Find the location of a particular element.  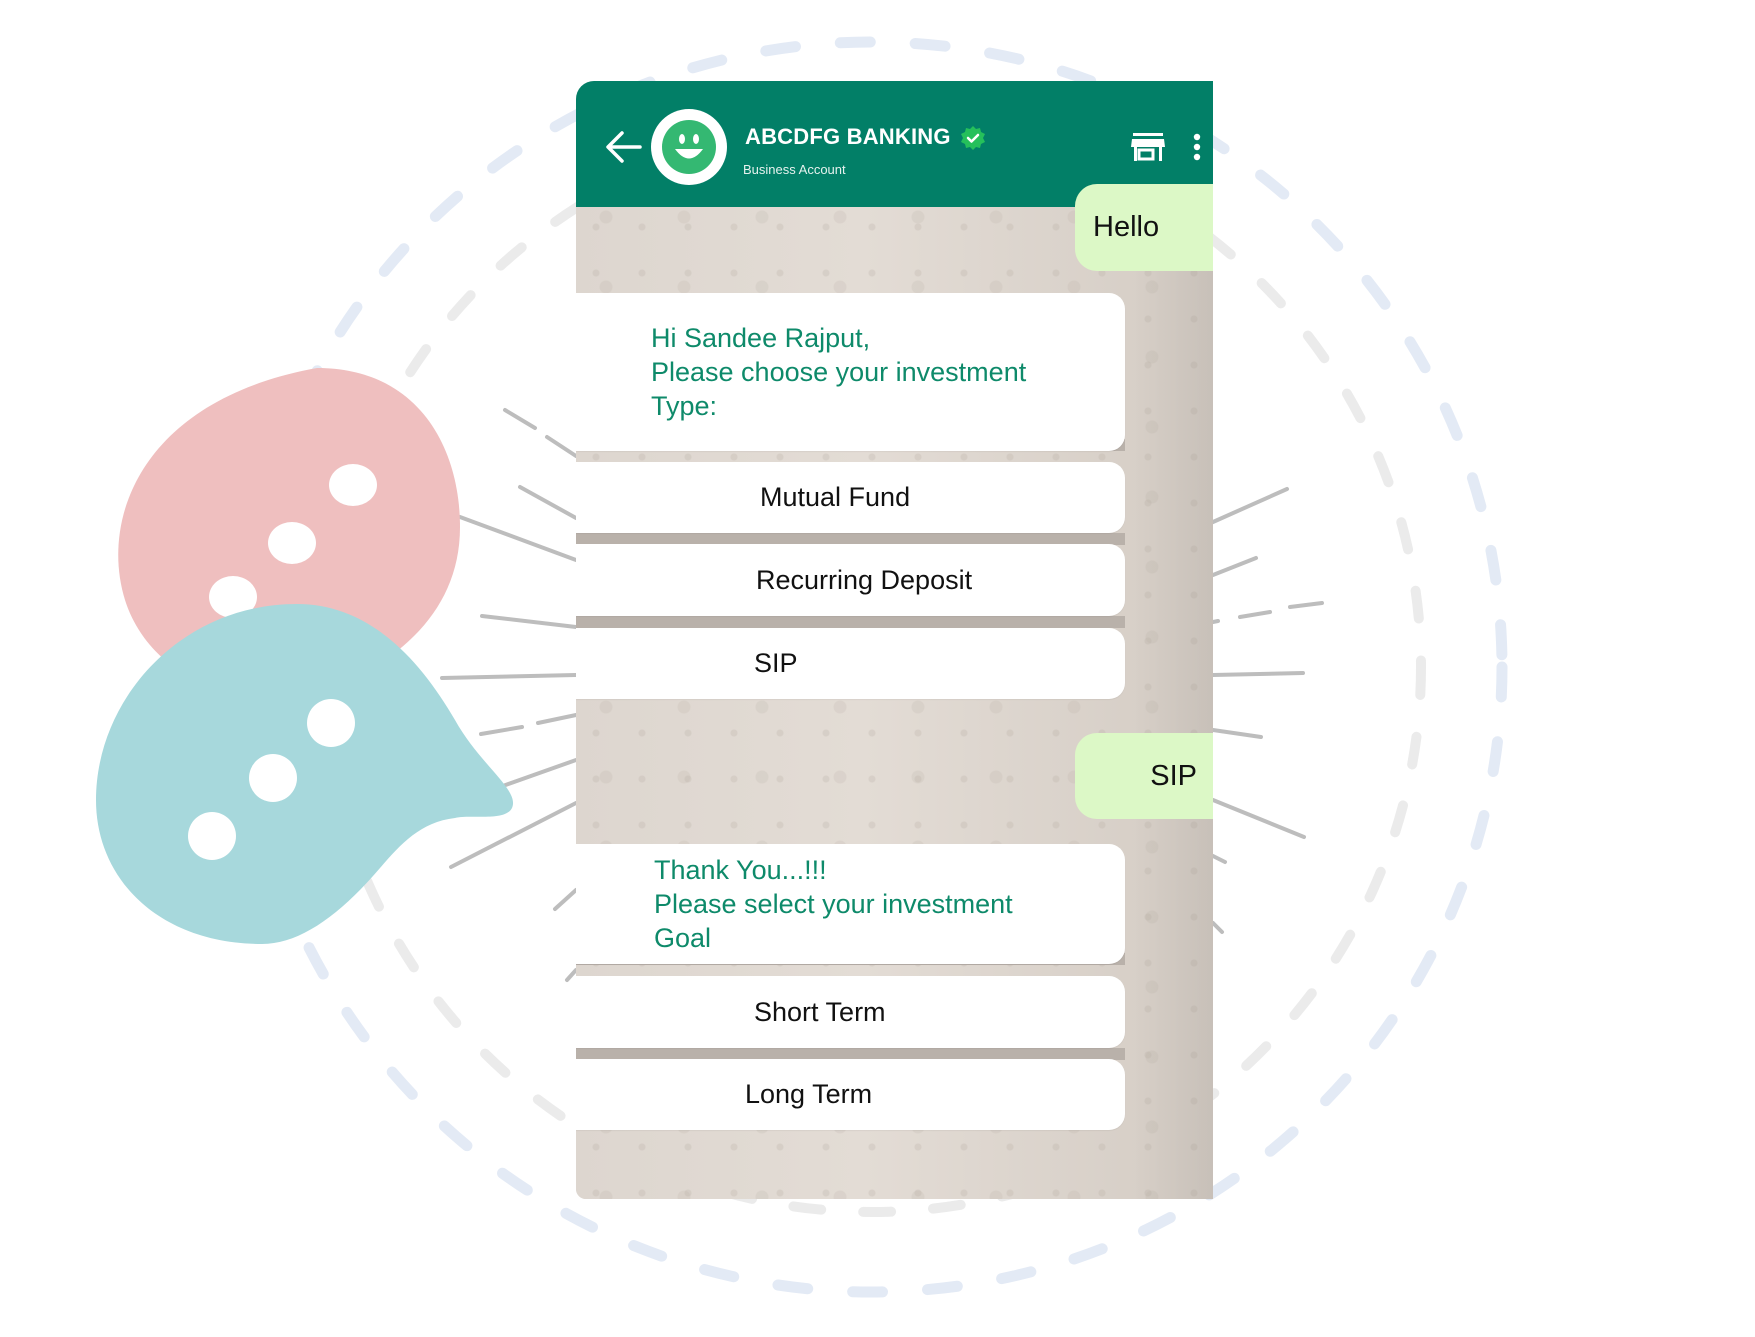

option-button-short-term: Short Term is located at coordinates (850, 1012).